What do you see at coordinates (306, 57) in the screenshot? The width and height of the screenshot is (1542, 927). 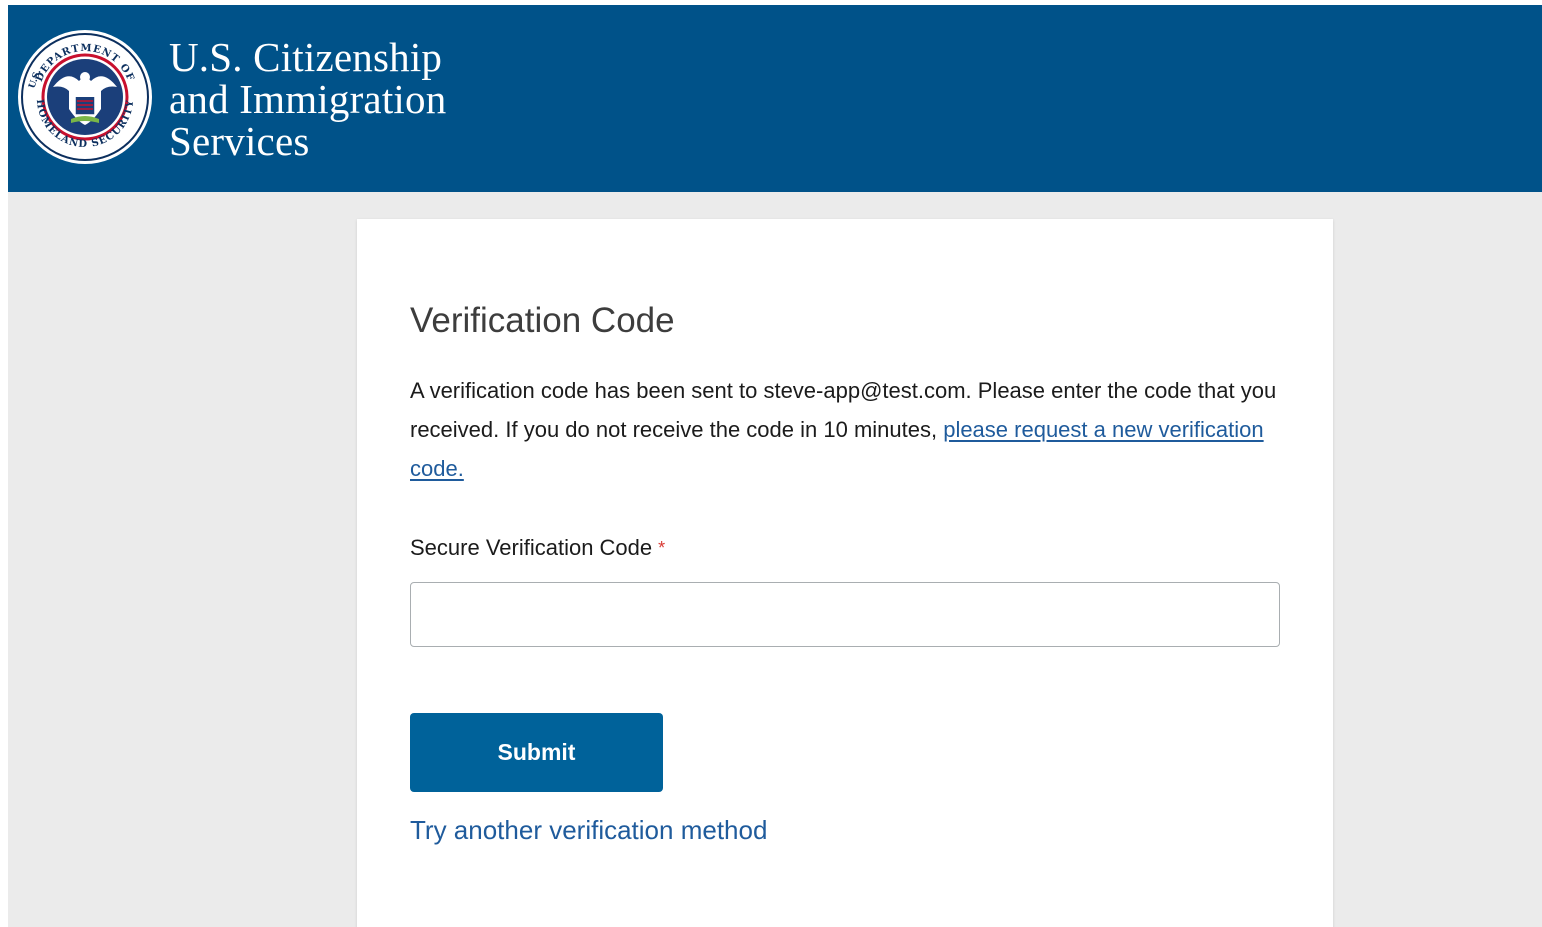 I see `agency-title-line-1: U.S. Citizenship` at bounding box center [306, 57].